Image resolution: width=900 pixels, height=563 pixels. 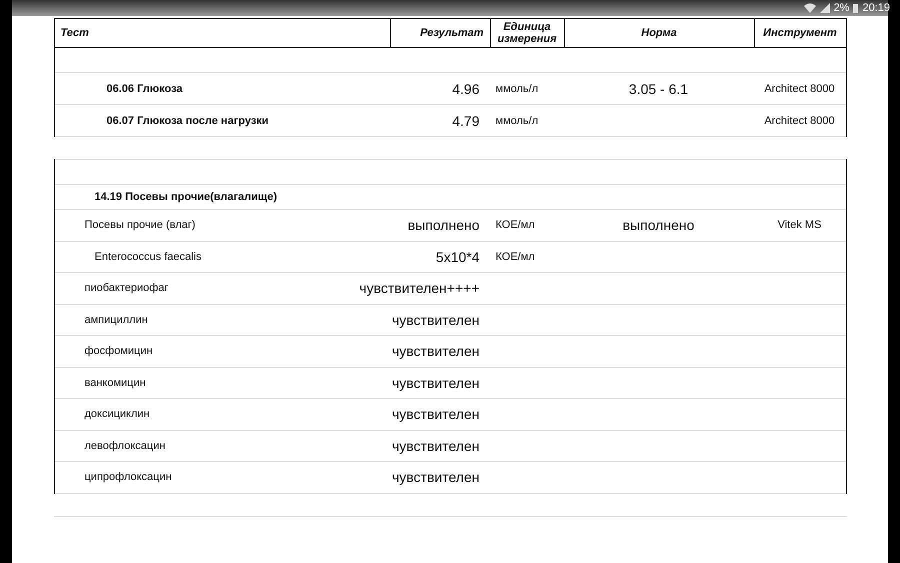 What do you see at coordinates (444, 225) in the screenshot?
I see `result-value: выполнено` at bounding box center [444, 225].